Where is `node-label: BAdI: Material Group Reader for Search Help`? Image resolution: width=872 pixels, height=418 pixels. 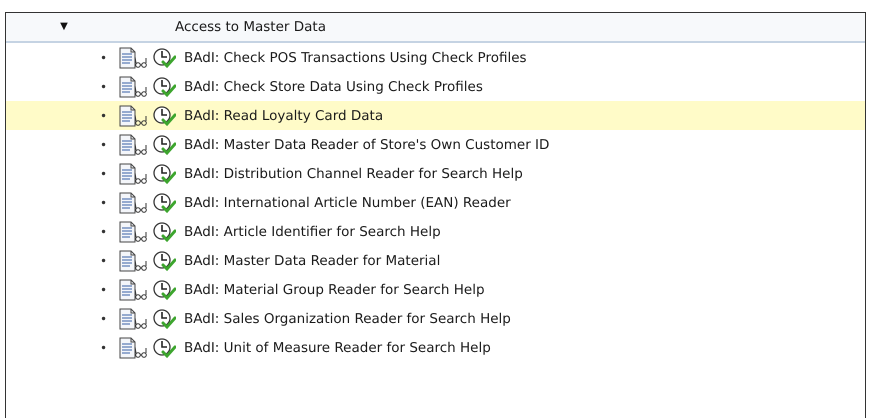
node-label: BAdI: Material Group Reader for Search Help is located at coordinates (334, 290).